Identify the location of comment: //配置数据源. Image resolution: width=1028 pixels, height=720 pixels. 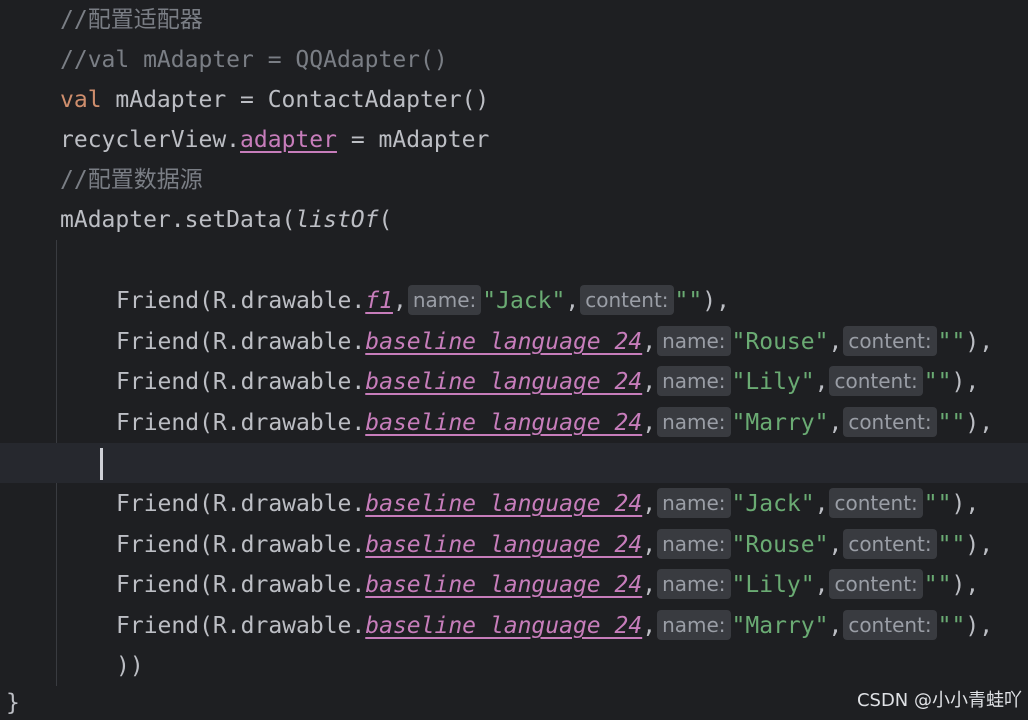
(131, 180).